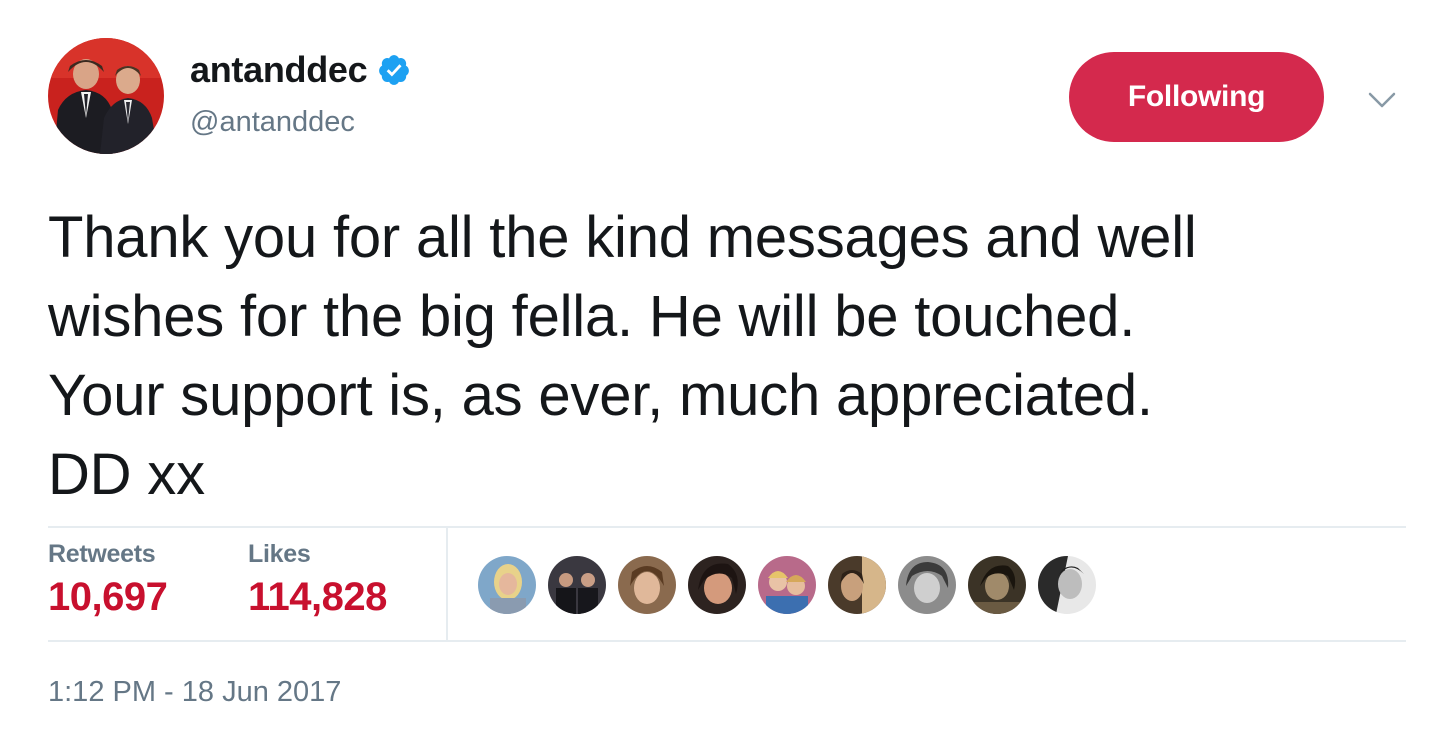 The height and width of the screenshot is (732, 1440). What do you see at coordinates (447, 584) in the screenshot?
I see `stats-divider-vertical` at bounding box center [447, 584].